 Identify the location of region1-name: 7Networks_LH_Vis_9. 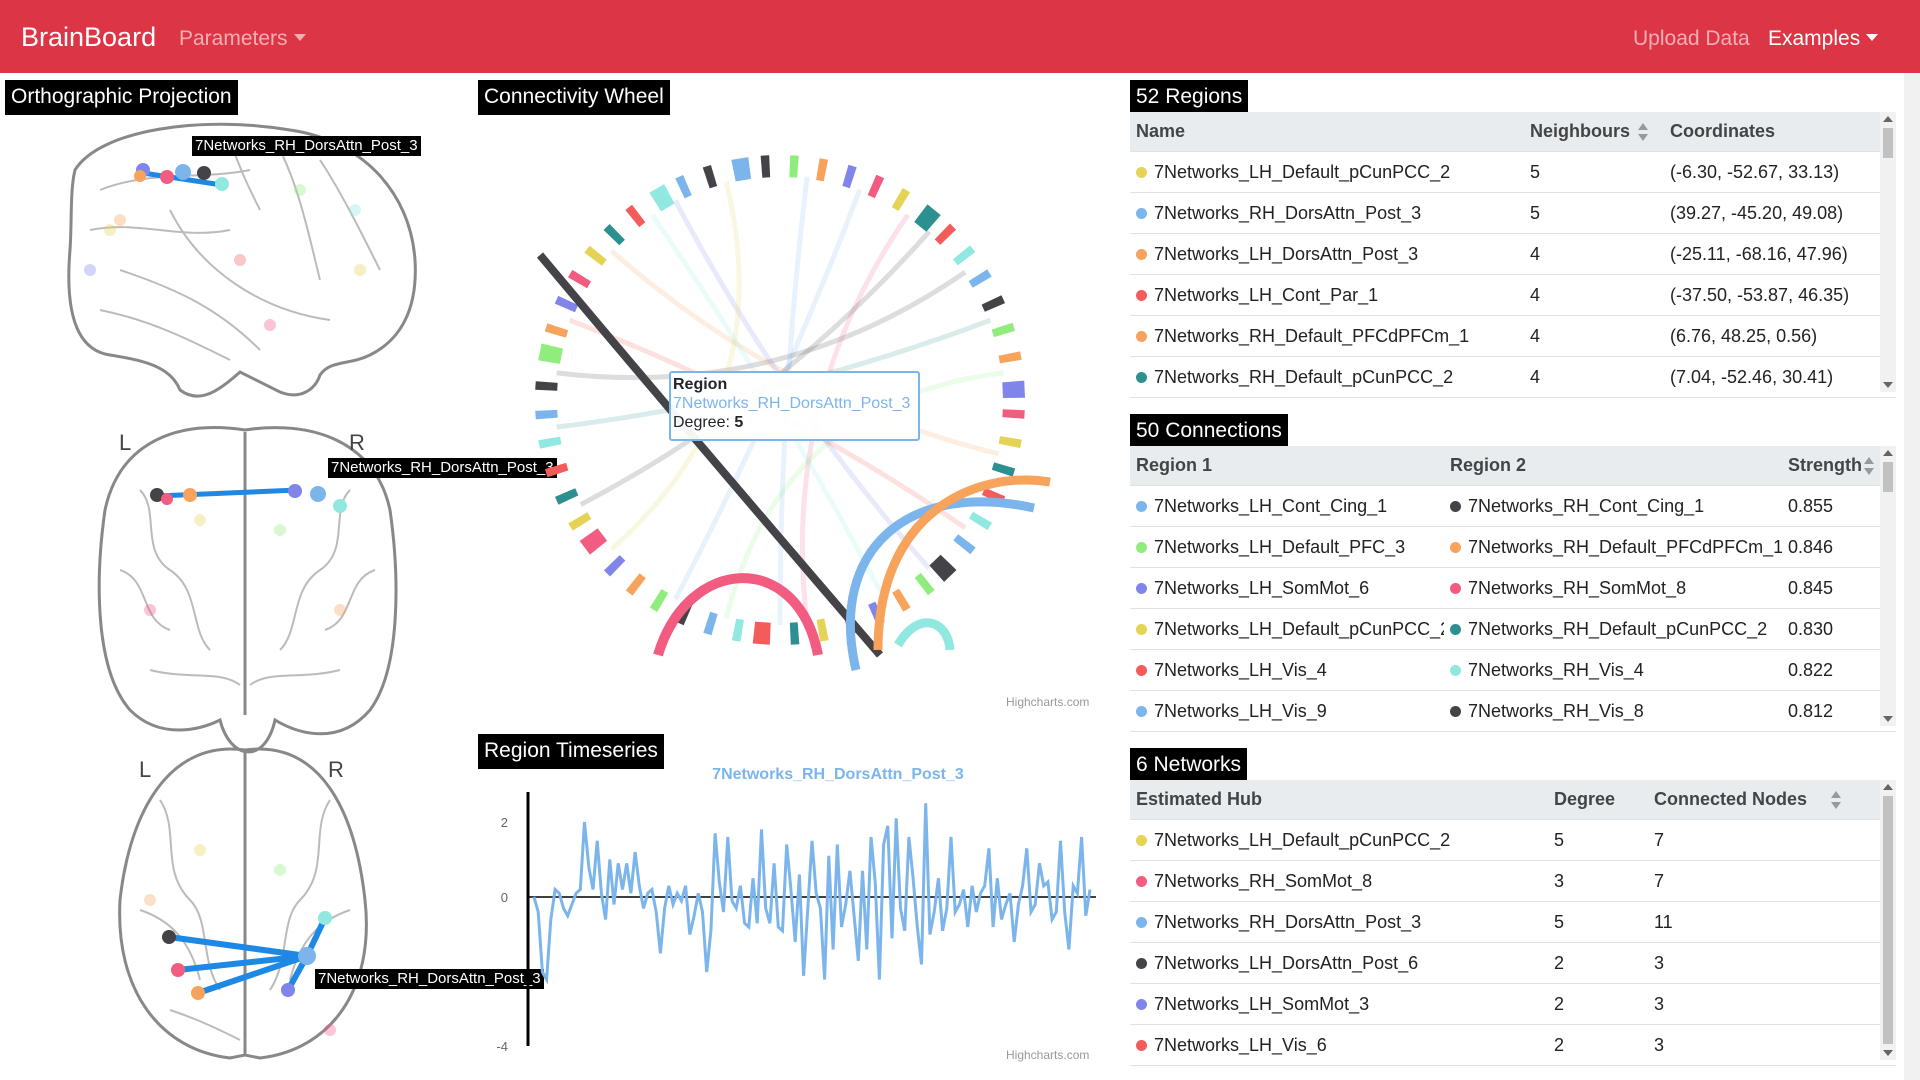
(1287, 711).